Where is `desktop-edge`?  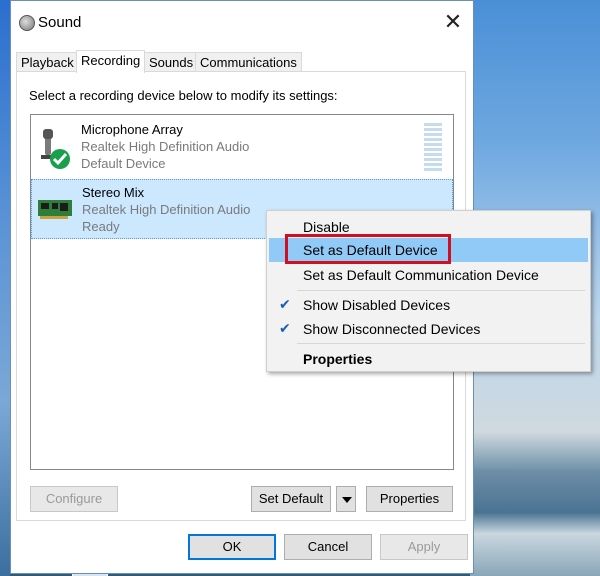 desktop-edge is located at coordinates (5, 288).